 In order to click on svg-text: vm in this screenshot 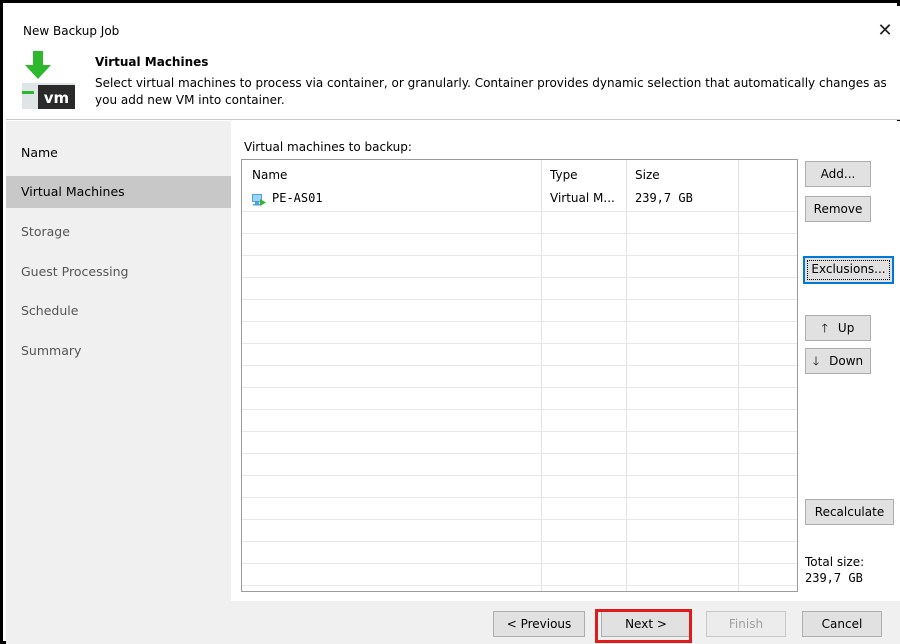, I will do `click(56, 98)`.